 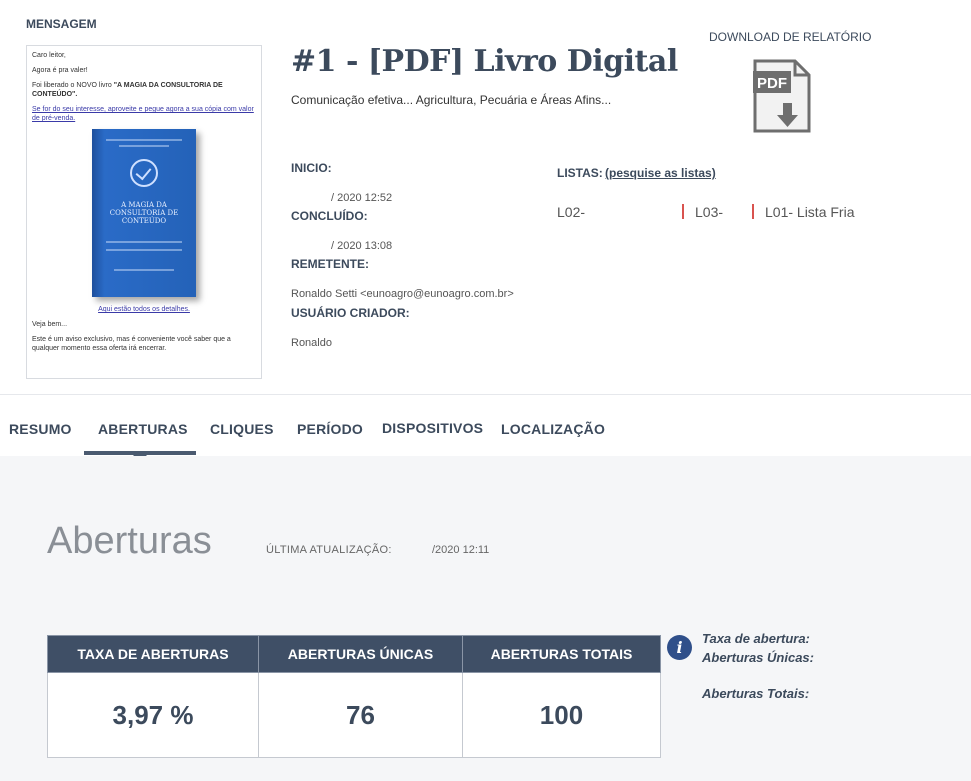 What do you see at coordinates (580, 173) in the screenshot?
I see `lists-label: LISTAS:` at bounding box center [580, 173].